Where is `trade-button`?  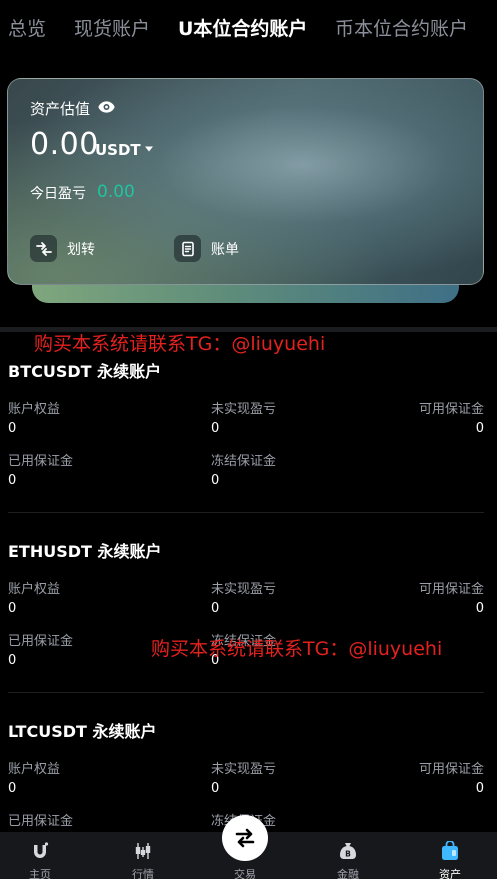
trade-button is located at coordinates (245, 838).